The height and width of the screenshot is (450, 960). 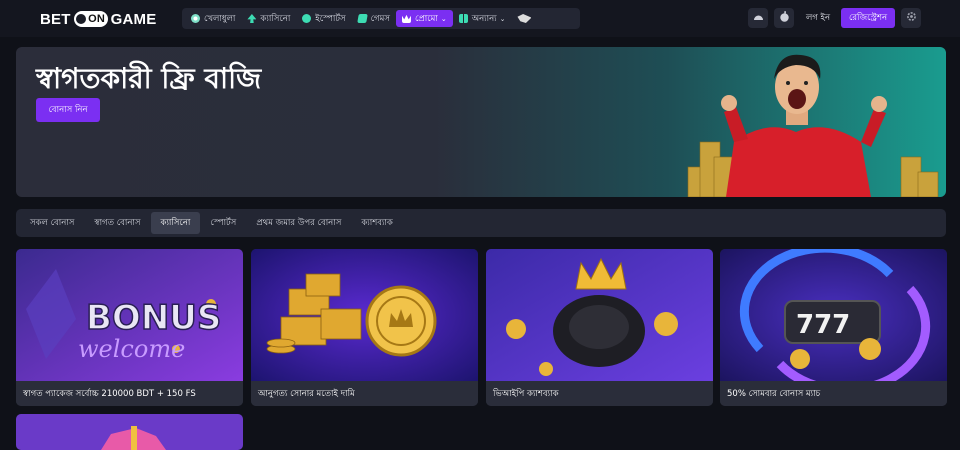 What do you see at coordinates (364, 393) in the screenshot?
I see `promo-card-caption: আনুগত্য সোনার মতোই দামি` at bounding box center [364, 393].